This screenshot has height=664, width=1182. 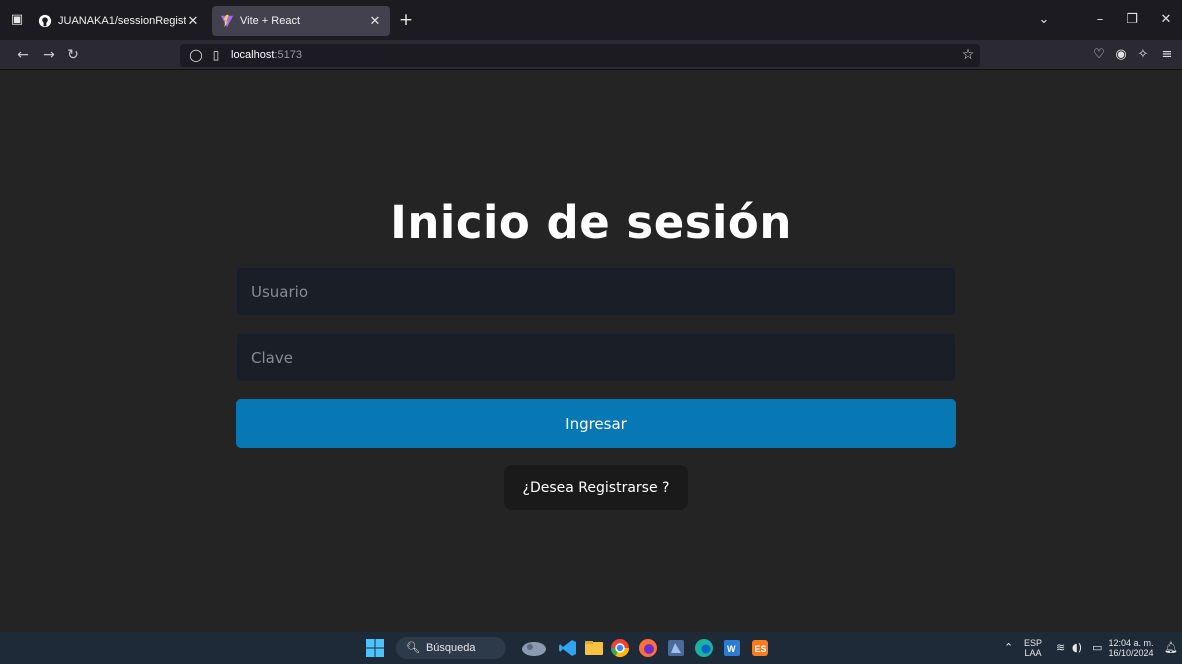 What do you see at coordinates (591, 222) in the screenshot?
I see `page-title: Inicio de sesión` at bounding box center [591, 222].